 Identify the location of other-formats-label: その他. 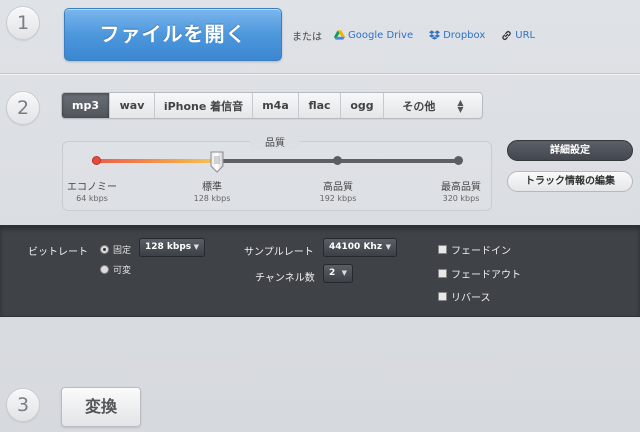
(419, 106).